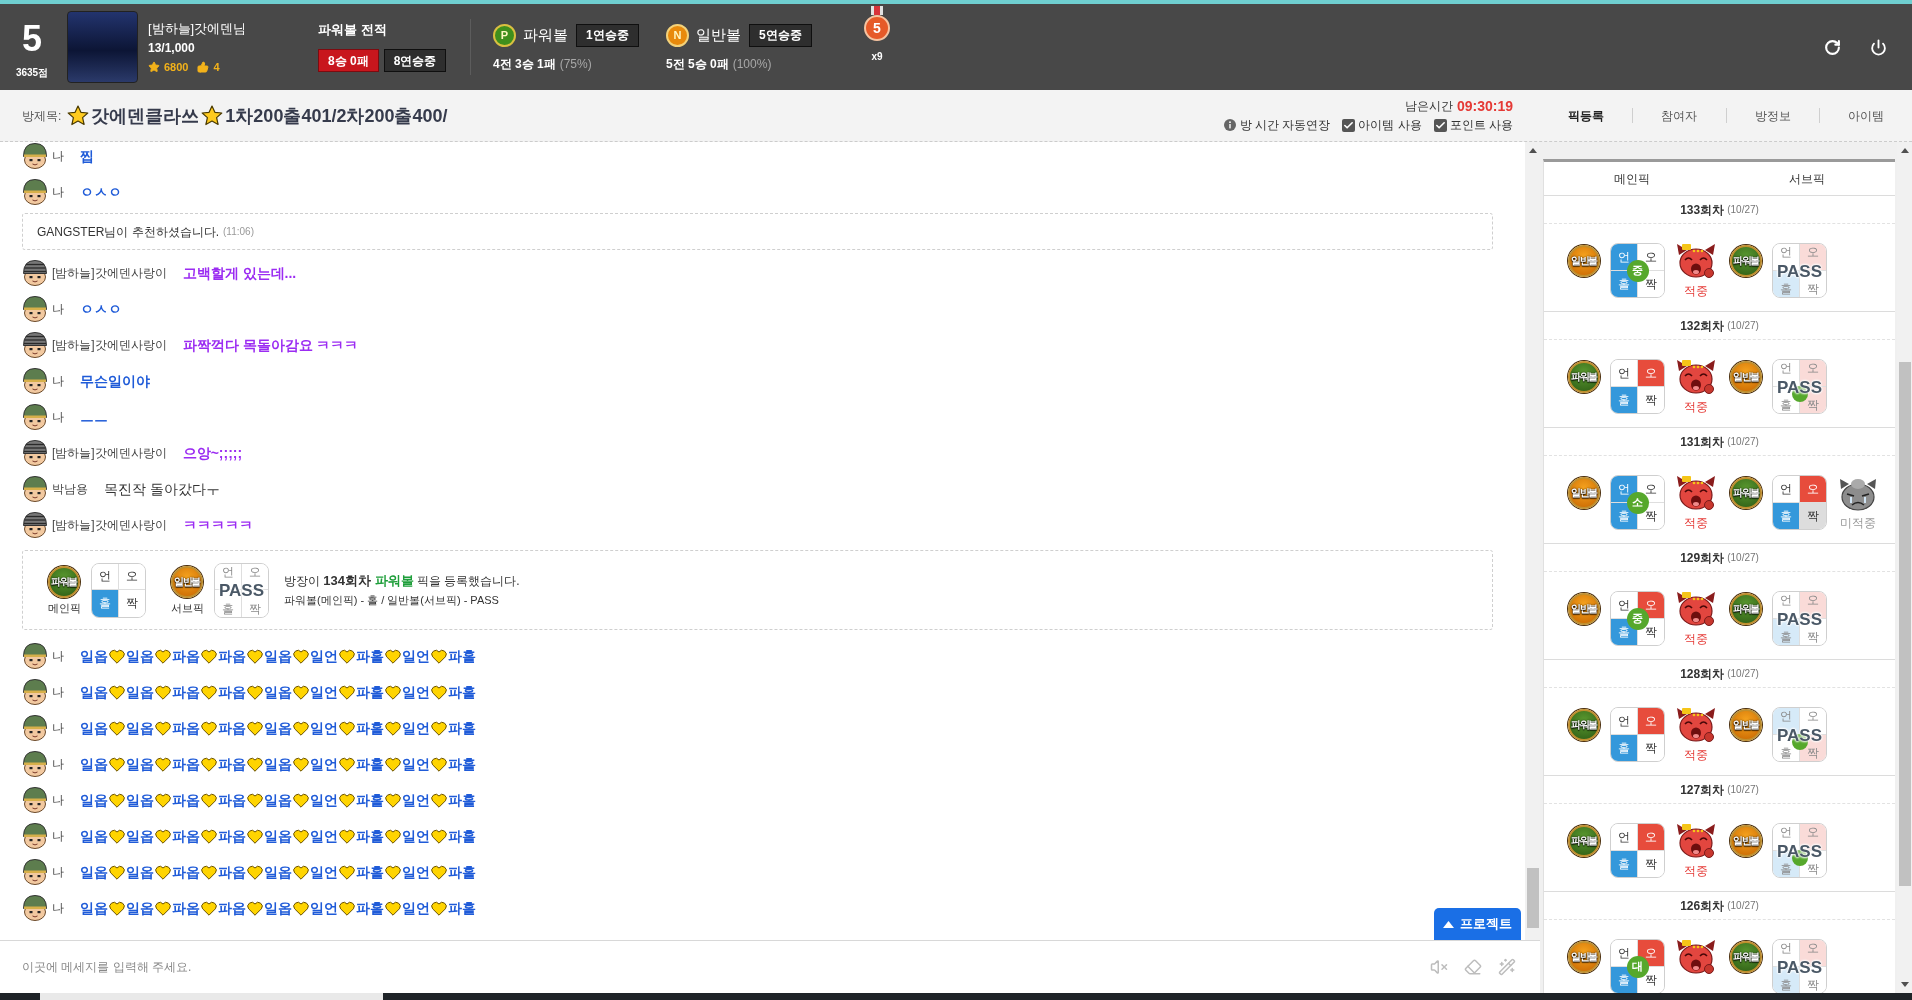  I want to click on ball-record: 4전 3승 1패, so click(524, 64).